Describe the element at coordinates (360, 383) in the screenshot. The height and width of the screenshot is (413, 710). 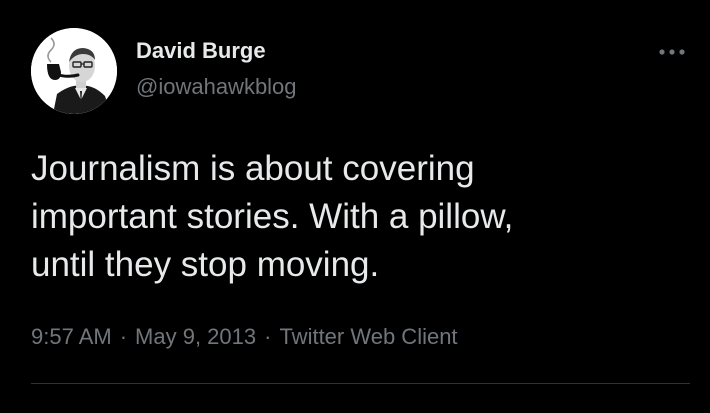
I see `divider` at that location.